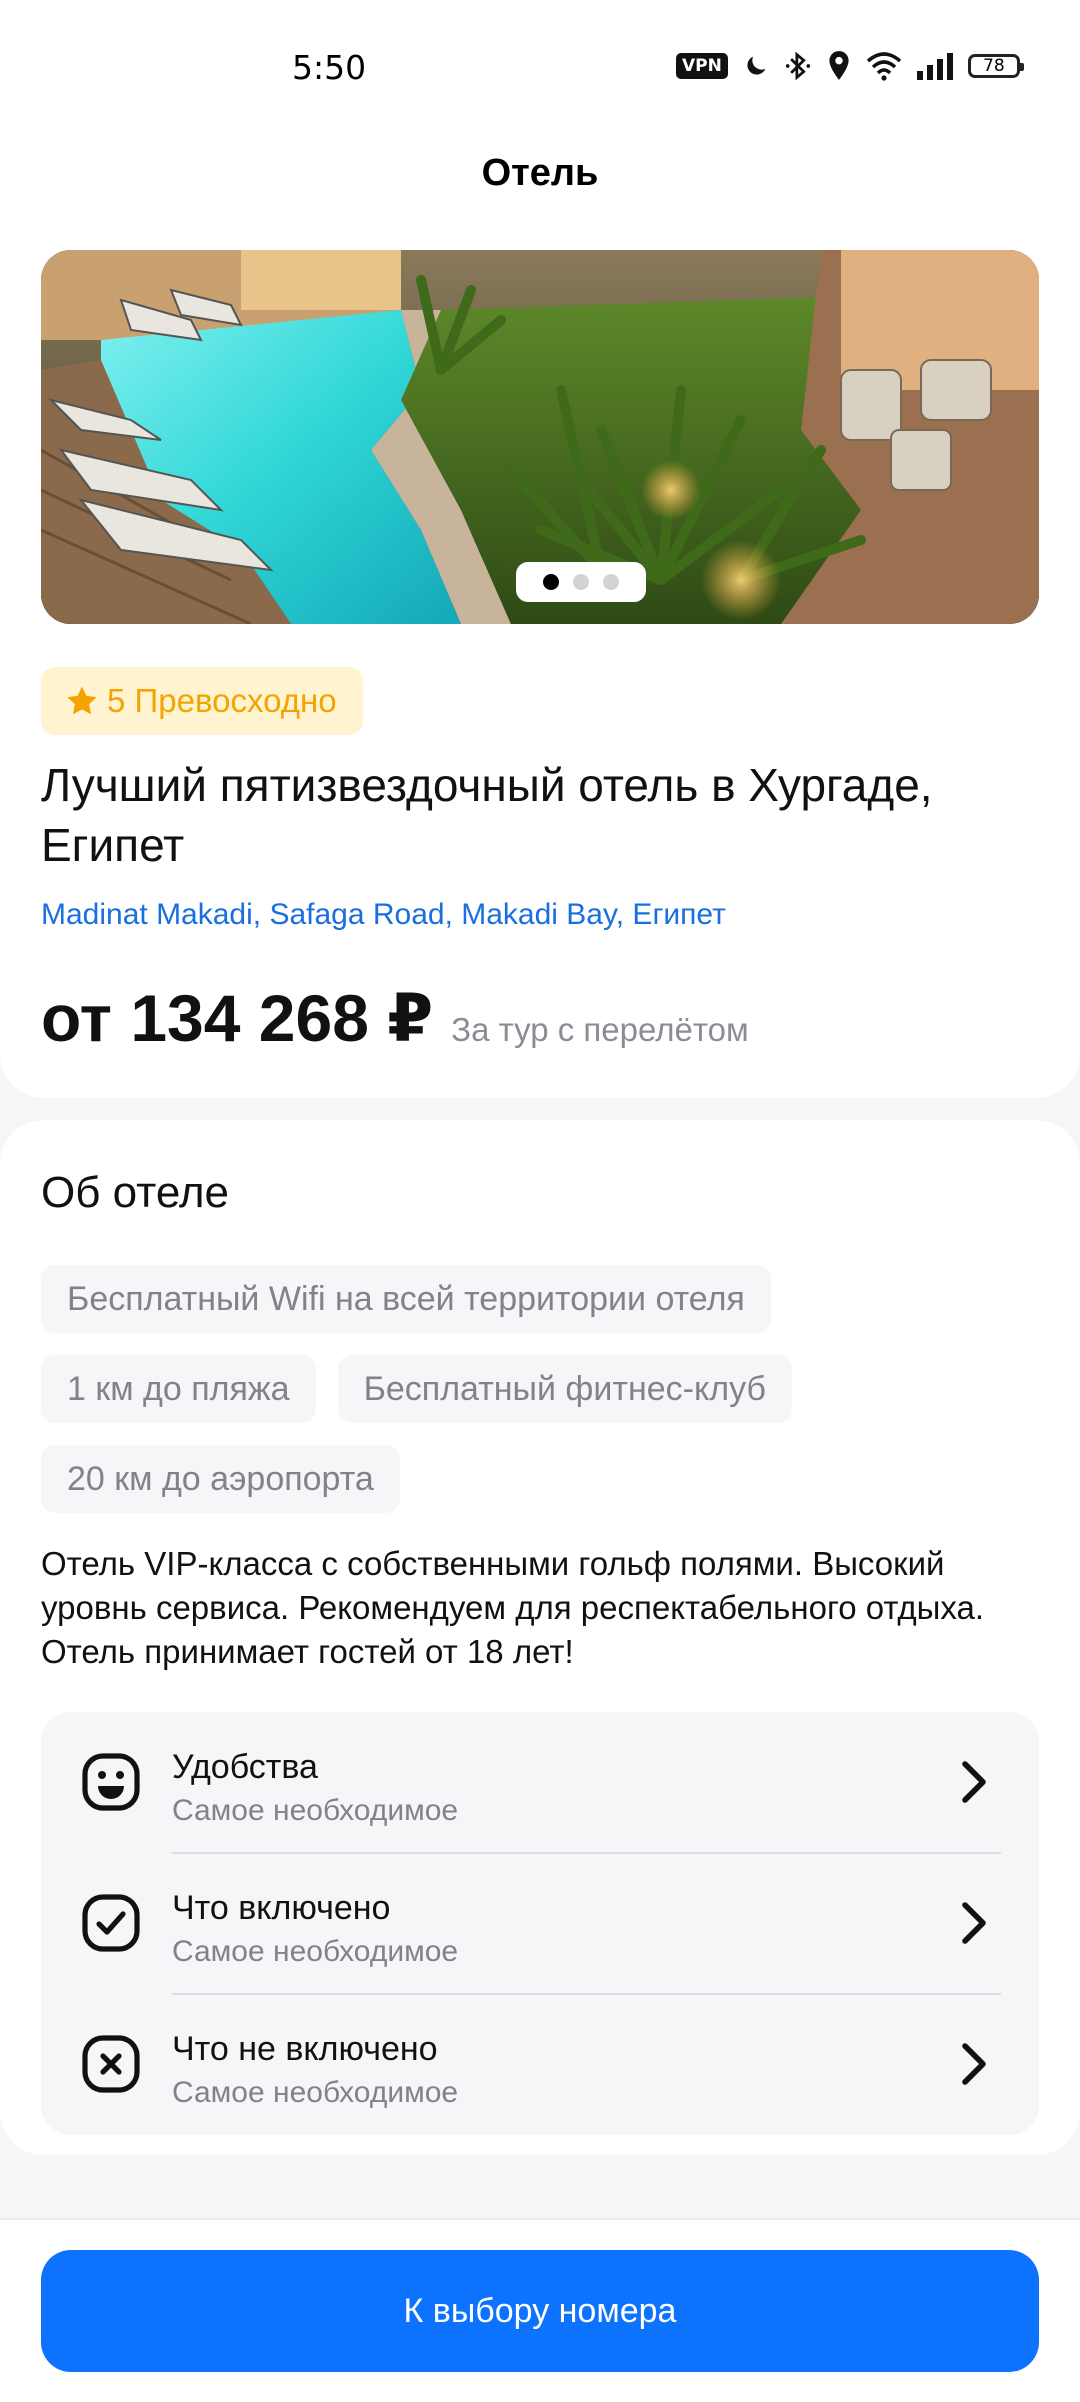 The width and height of the screenshot is (1080, 2402). I want to click on price-note: За тур с перелётом, so click(600, 1029).